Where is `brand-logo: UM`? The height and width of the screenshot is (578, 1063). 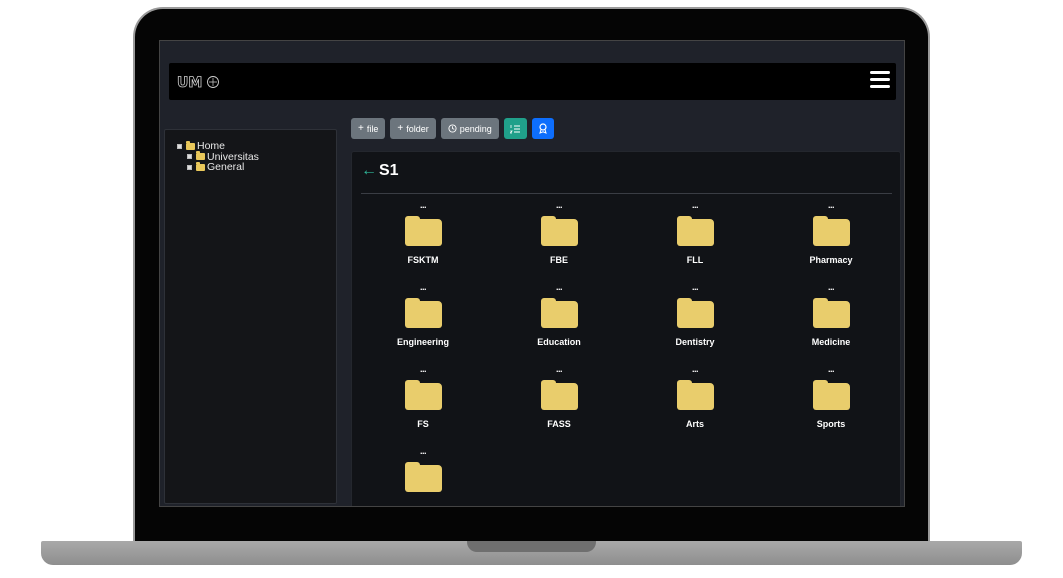 brand-logo: UM is located at coordinates (199, 82).